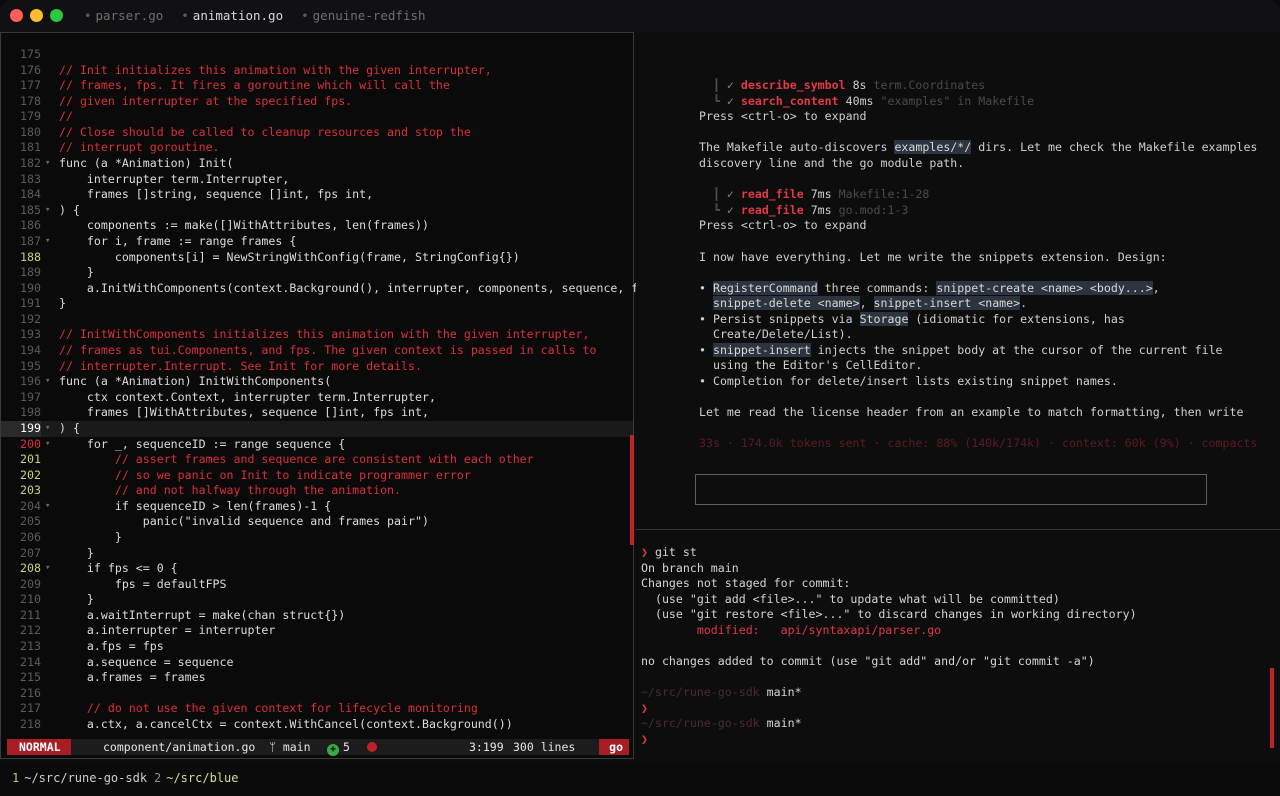  I want to click on error-indicator-icon, so click(372, 747).